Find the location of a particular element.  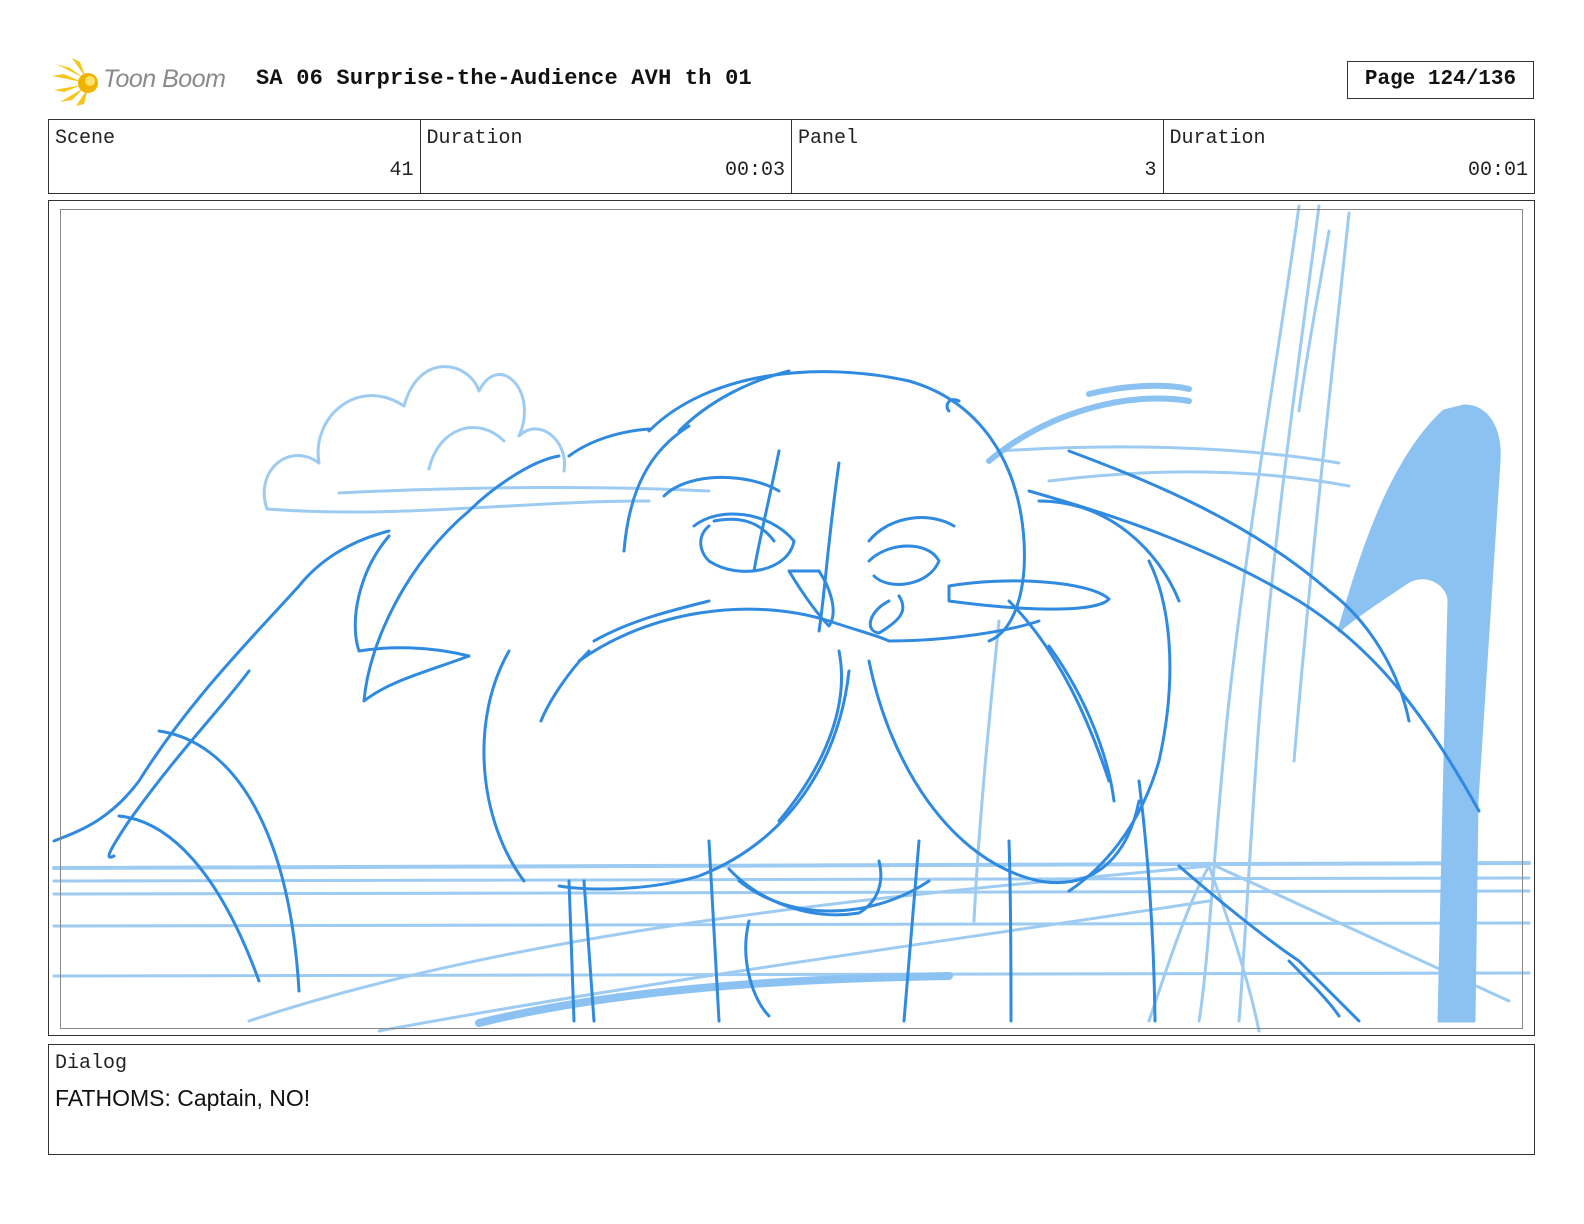

panel-duration-cell: Duration 00:01 is located at coordinates (1349, 156).